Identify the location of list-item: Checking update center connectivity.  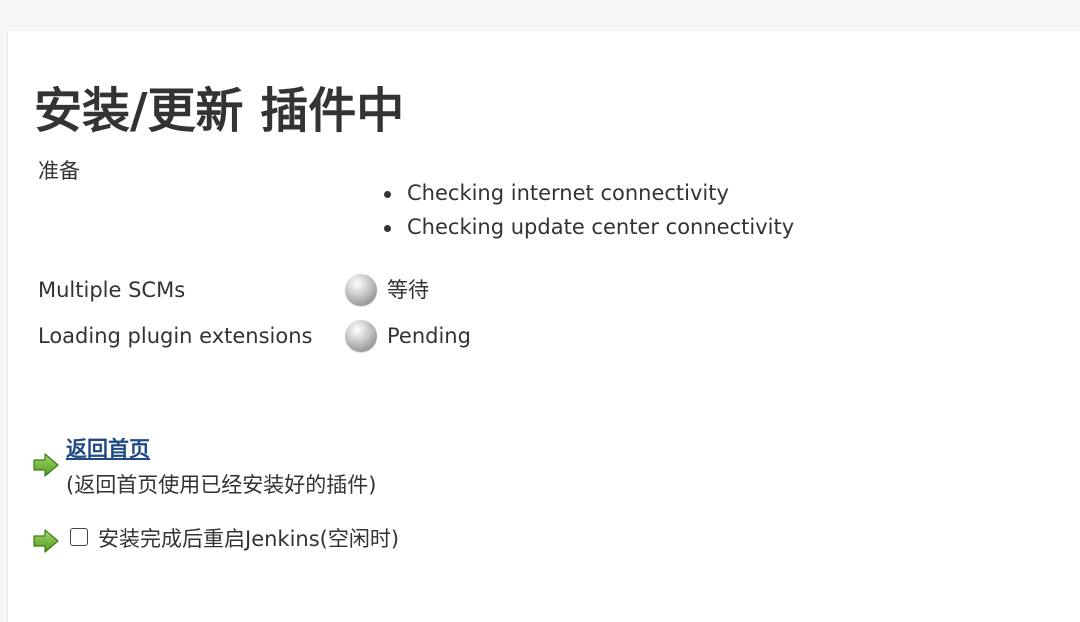
(589, 227).